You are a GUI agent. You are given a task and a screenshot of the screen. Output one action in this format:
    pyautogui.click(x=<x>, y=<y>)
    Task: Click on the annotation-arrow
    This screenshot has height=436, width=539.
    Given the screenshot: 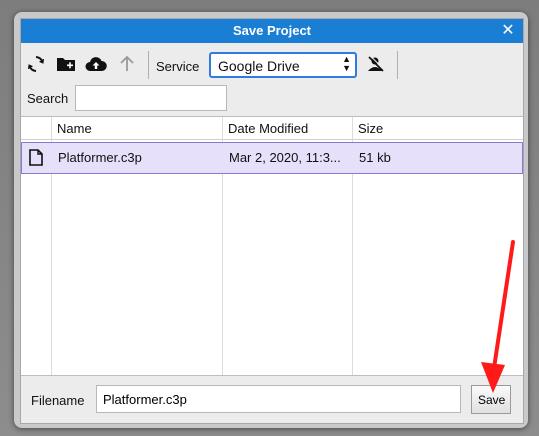 What is the action you would take?
    pyautogui.click(x=498, y=316)
    